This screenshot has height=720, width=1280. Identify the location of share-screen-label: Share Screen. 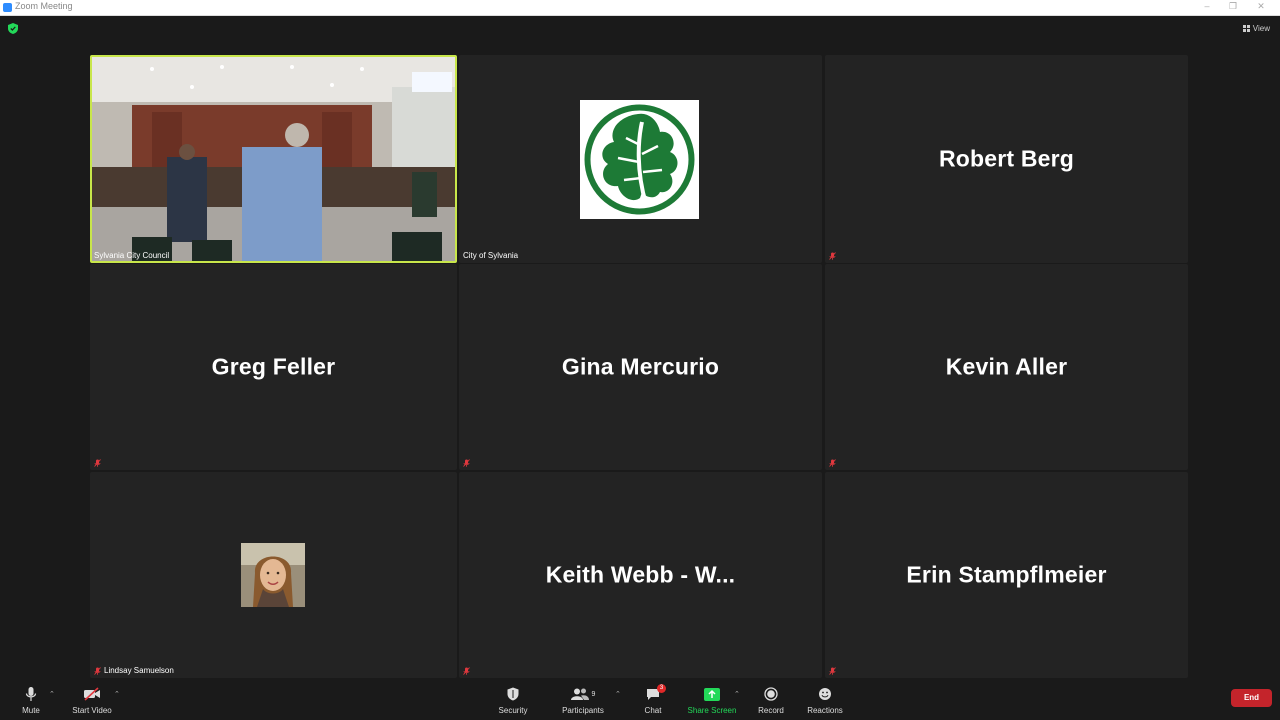
(712, 710).